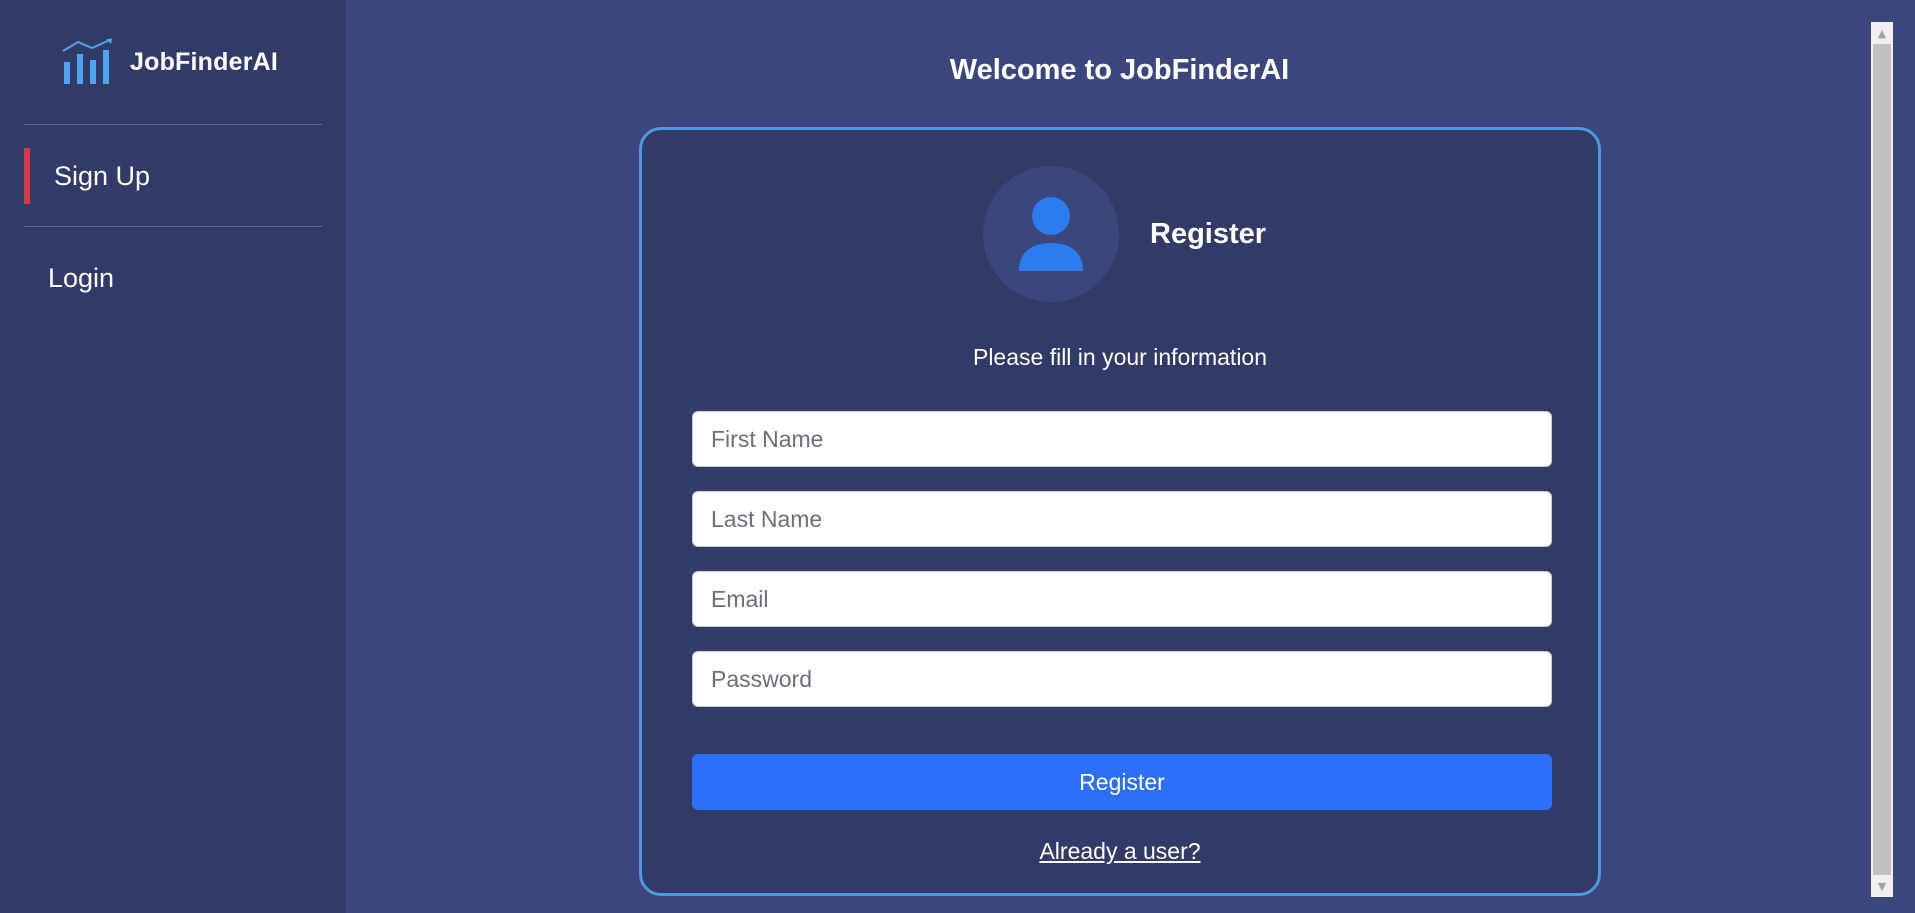  Describe the element at coordinates (1122, 519) in the screenshot. I see `last-name-input` at that location.